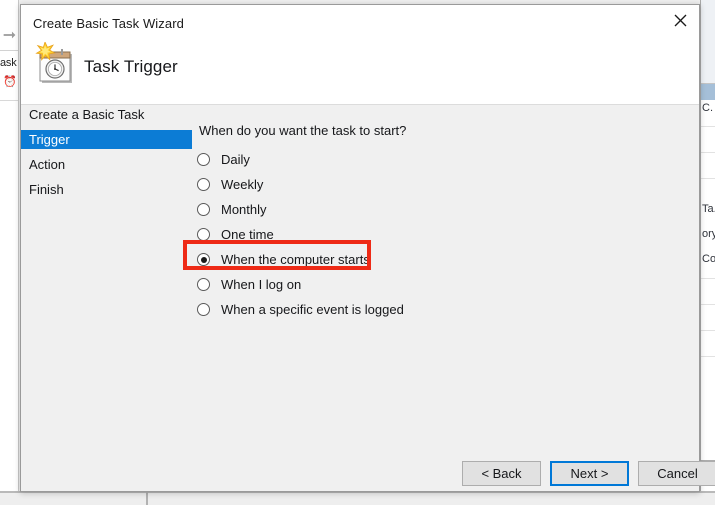 This screenshot has width=715, height=505. What do you see at coordinates (676, 473) in the screenshot?
I see `cancel-button: Cancel` at bounding box center [676, 473].